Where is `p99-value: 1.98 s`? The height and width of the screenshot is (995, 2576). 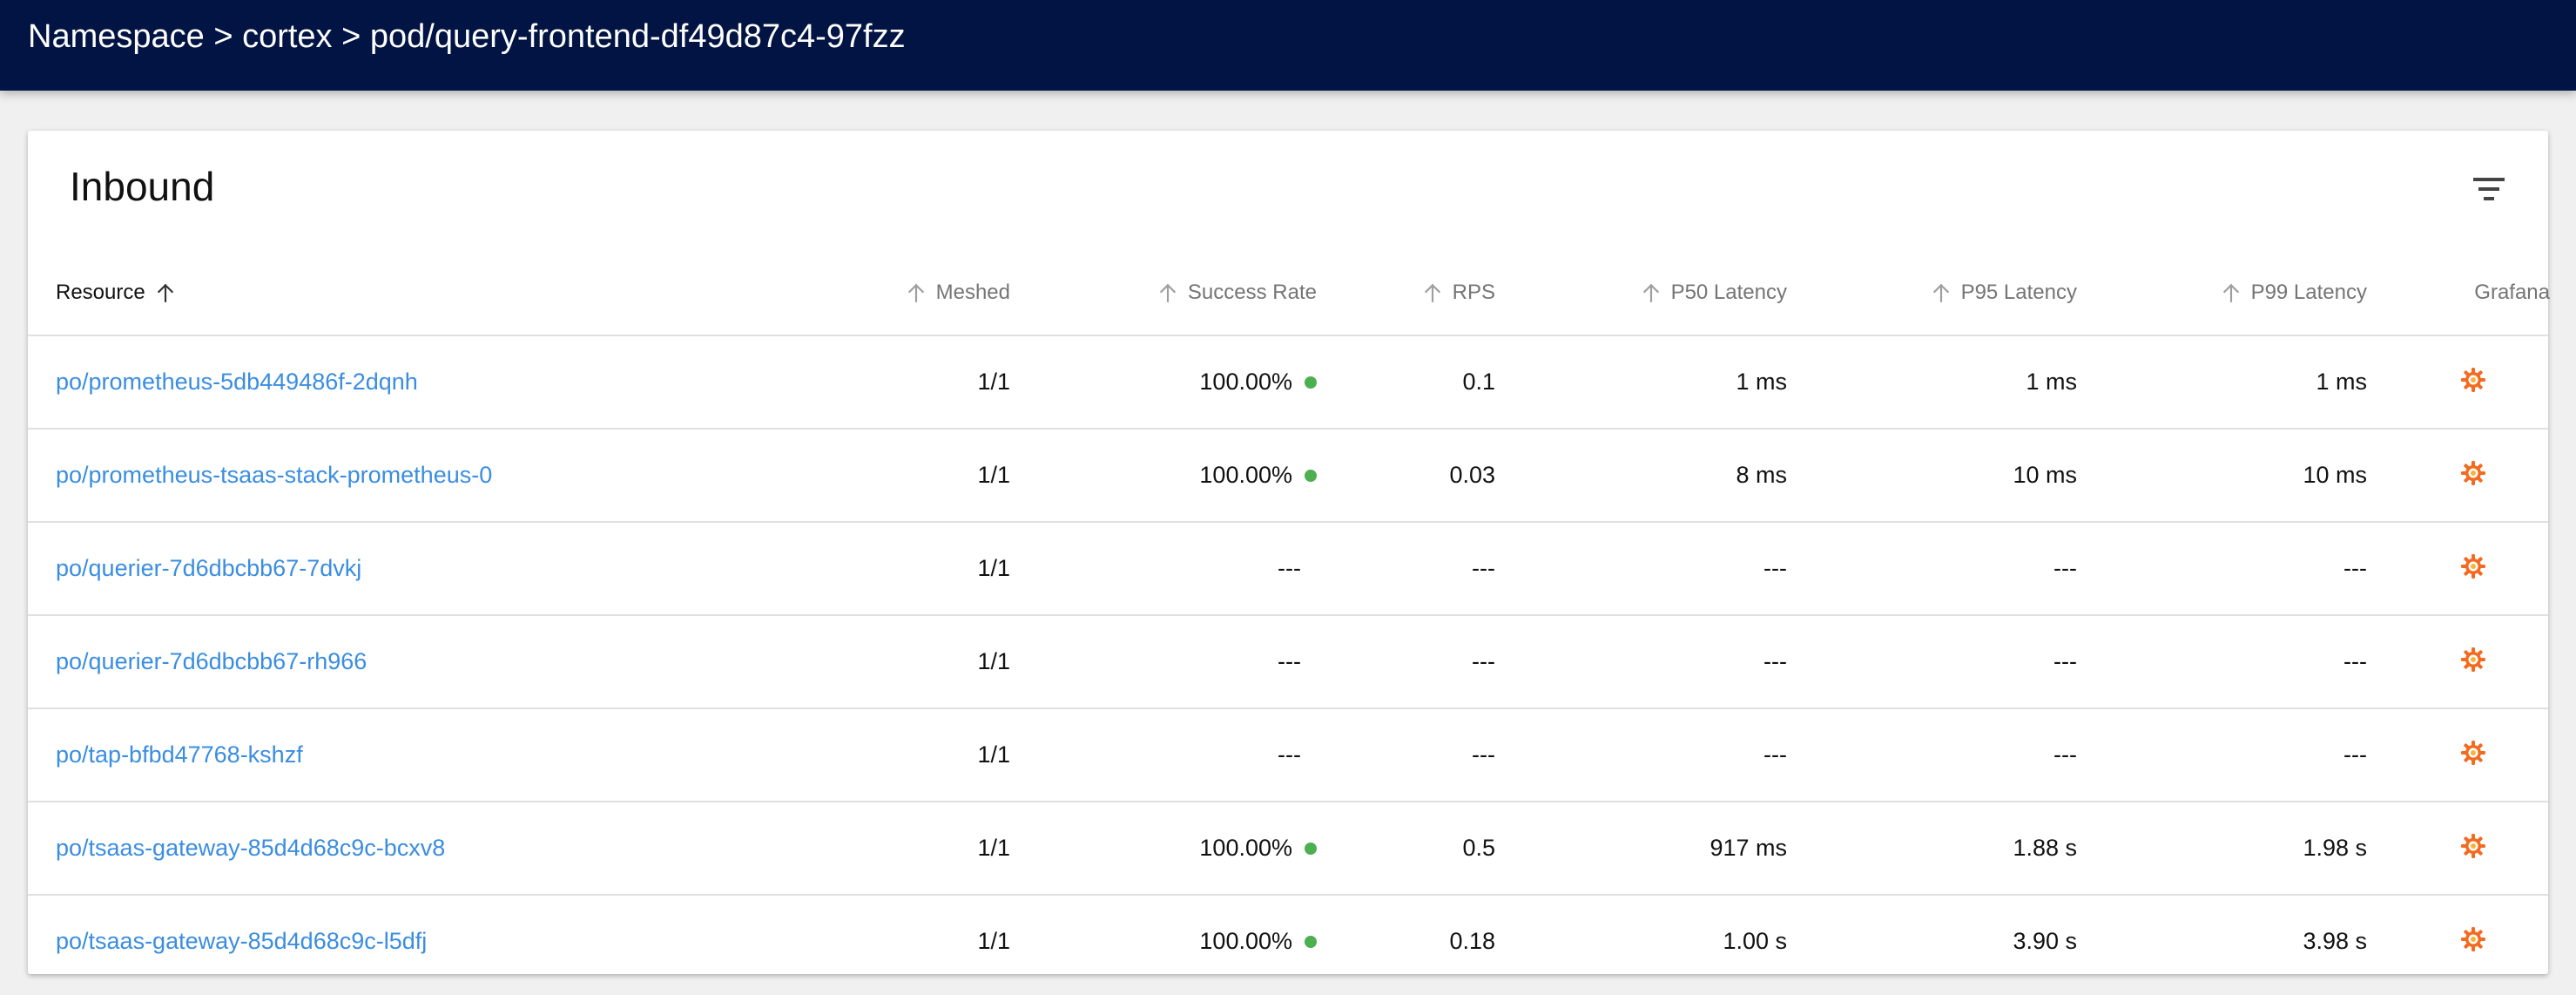
p99-value: 1.98 s is located at coordinates (2335, 848).